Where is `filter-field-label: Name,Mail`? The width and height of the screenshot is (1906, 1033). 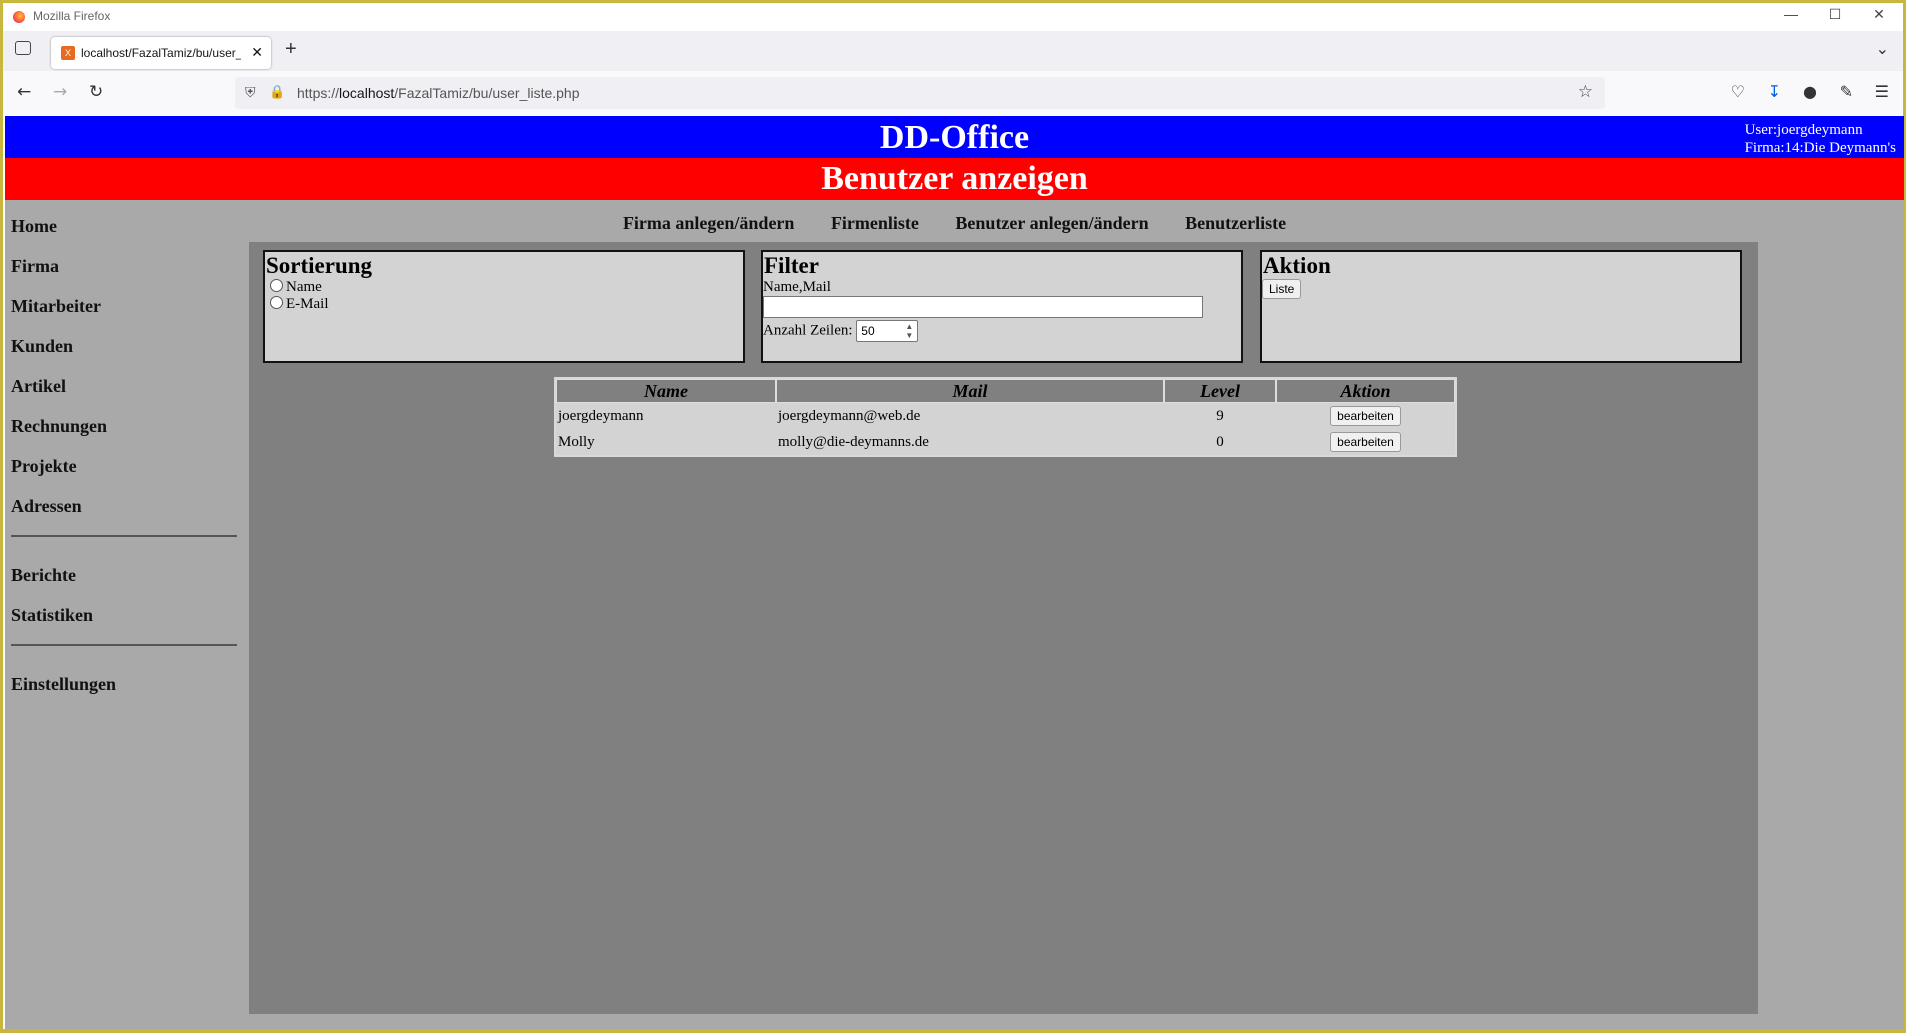 filter-field-label: Name,Mail is located at coordinates (797, 287).